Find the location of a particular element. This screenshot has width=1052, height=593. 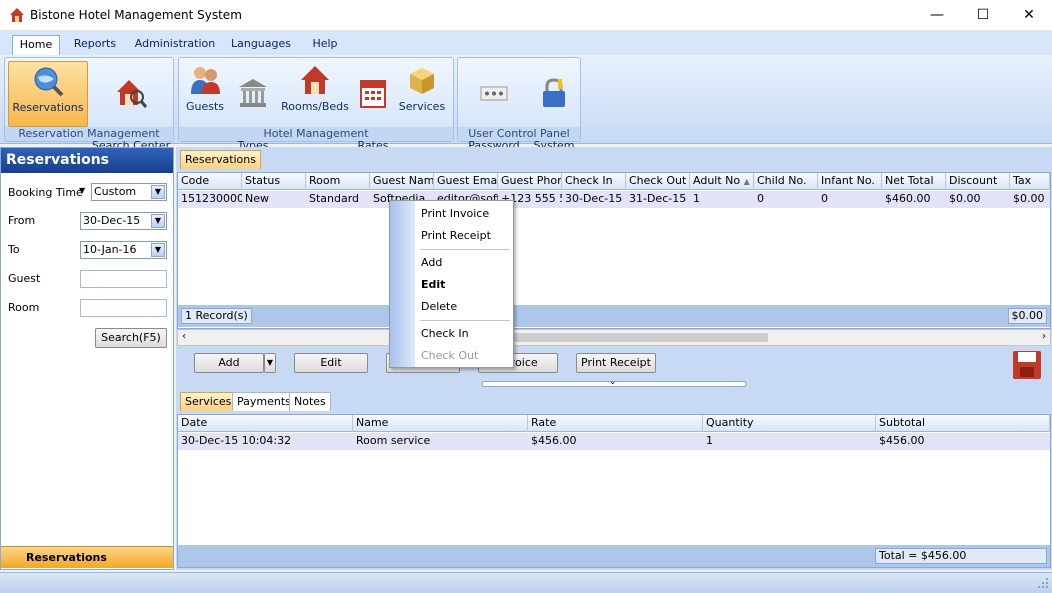

column-header: Quantity is located at coordinates (789, 423).